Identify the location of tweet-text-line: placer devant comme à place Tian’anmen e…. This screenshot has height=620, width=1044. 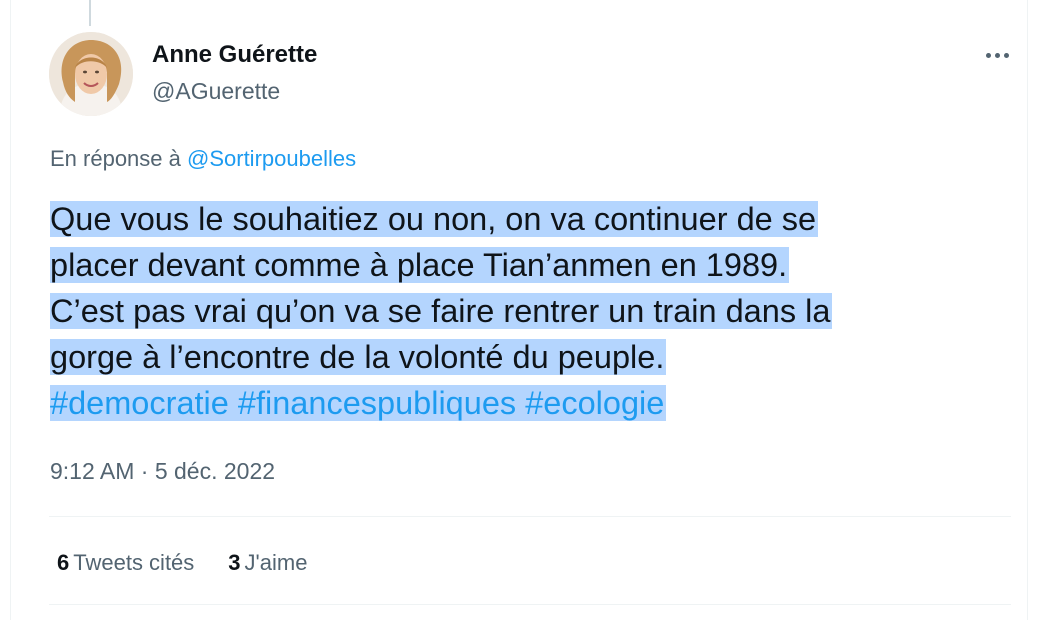
(420, 265).